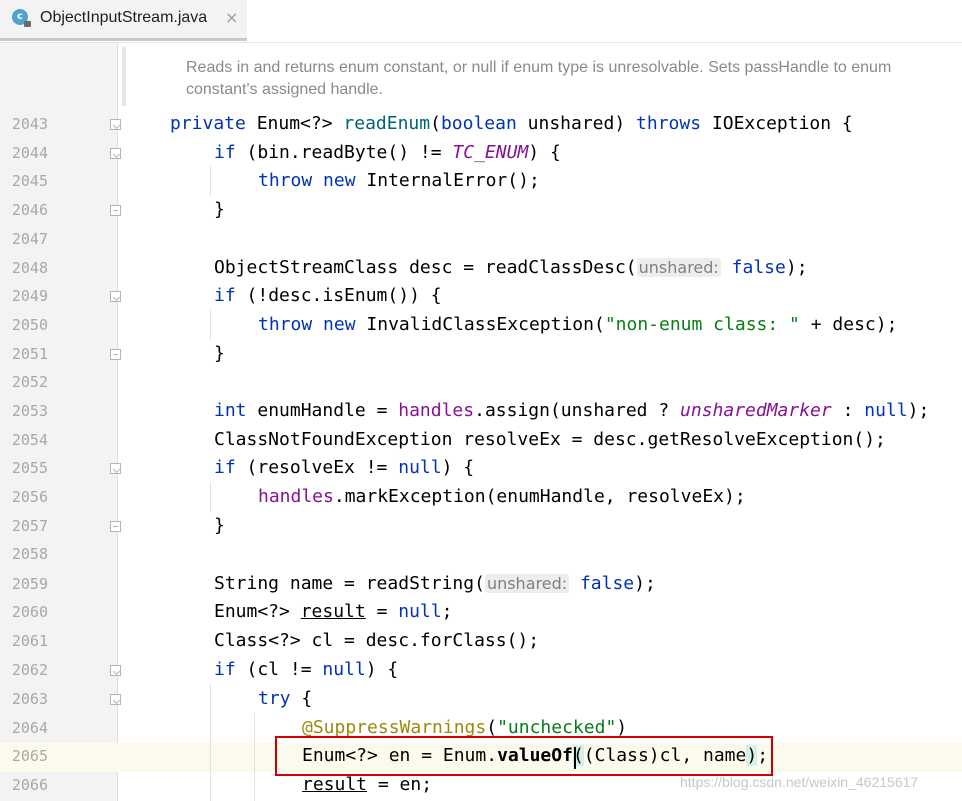 The image size is (962, 801). Describe the element at coordinates (582, 123) in the screenshot. I see `token: unshared)` at that location.